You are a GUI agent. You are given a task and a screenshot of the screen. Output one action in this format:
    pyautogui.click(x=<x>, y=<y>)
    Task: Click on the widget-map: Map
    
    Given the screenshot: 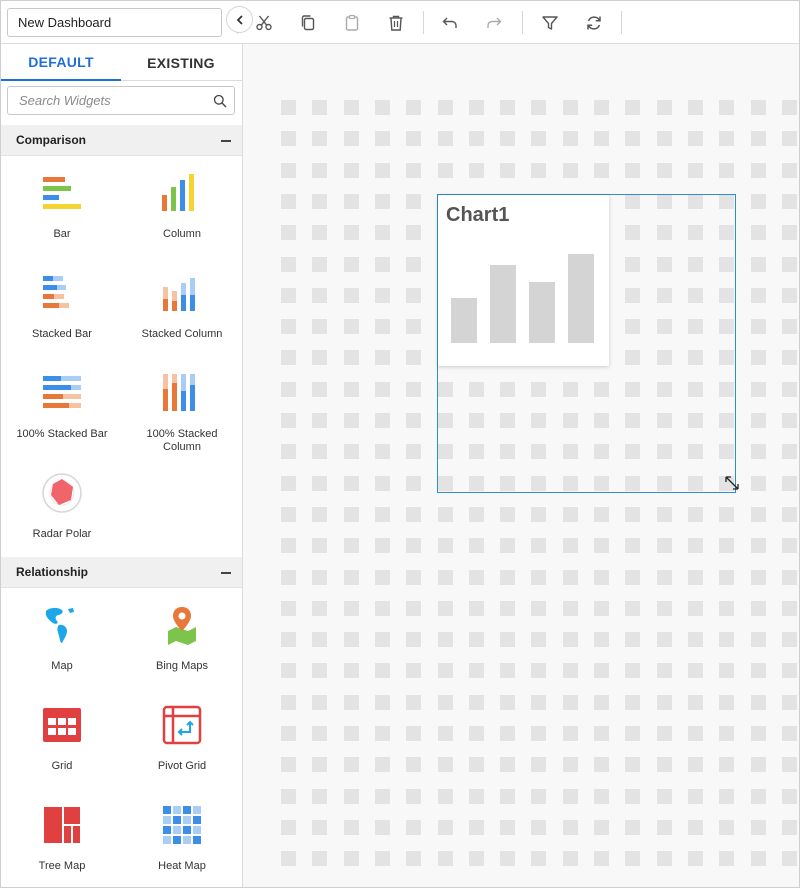 What is the action you would take?
    pyautogui.click(x=62, y=641)
    